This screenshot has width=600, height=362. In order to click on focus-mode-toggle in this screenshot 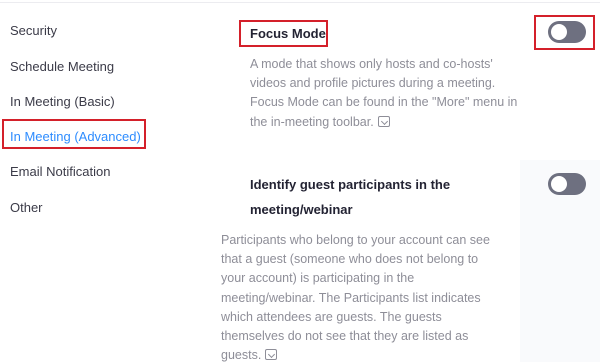, I will do `click(567, 32)`.